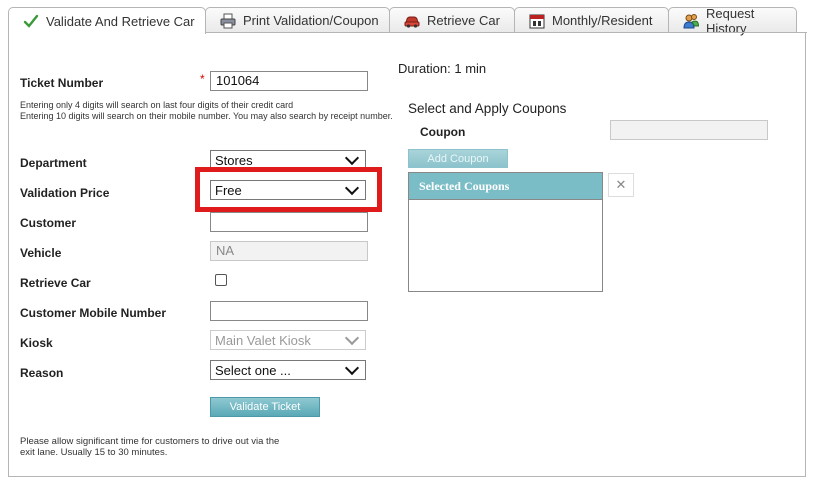 Image resolution: width=821 pixels, height=488 pixels. I want to click on tab-label: Request History, so click(730, 20).